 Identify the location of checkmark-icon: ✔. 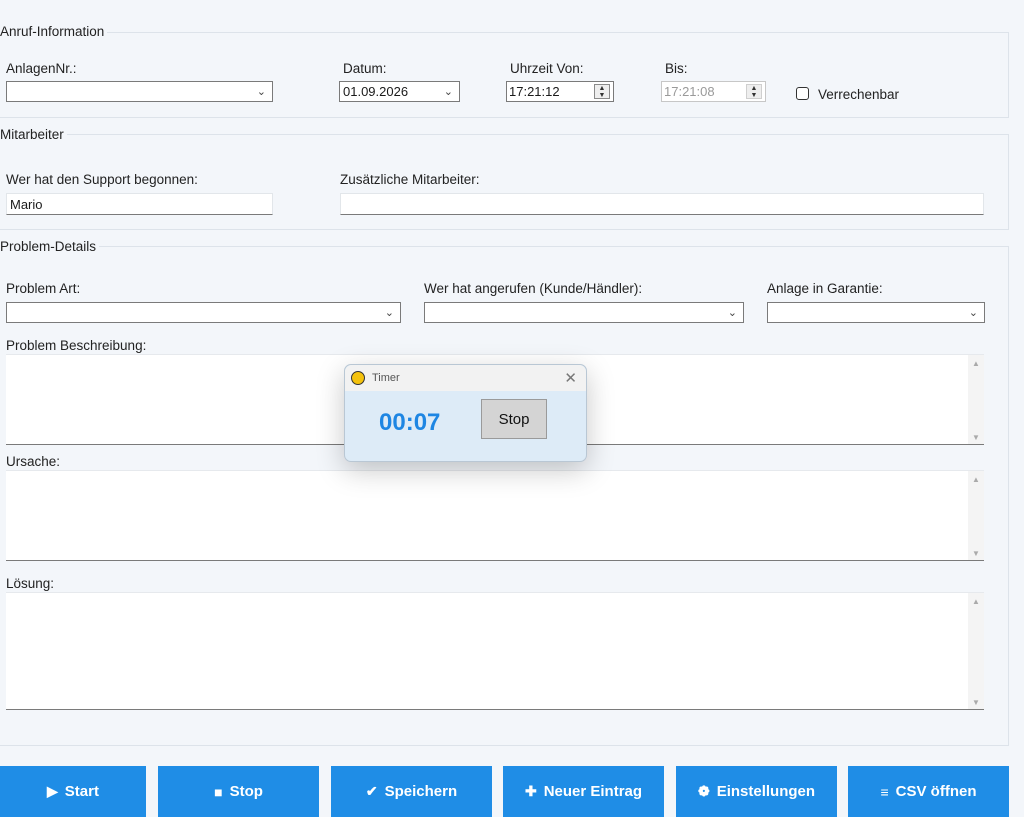
(371, 791).